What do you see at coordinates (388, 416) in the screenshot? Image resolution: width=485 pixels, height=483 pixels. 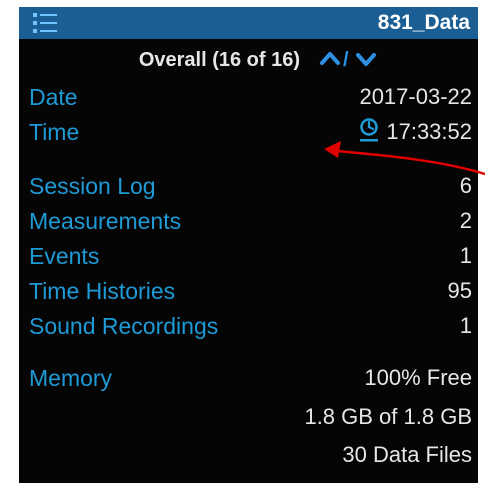 I see `memory-capacity-value: 1.8 GB of 1.8 GB` at bounding box center [388, 416].